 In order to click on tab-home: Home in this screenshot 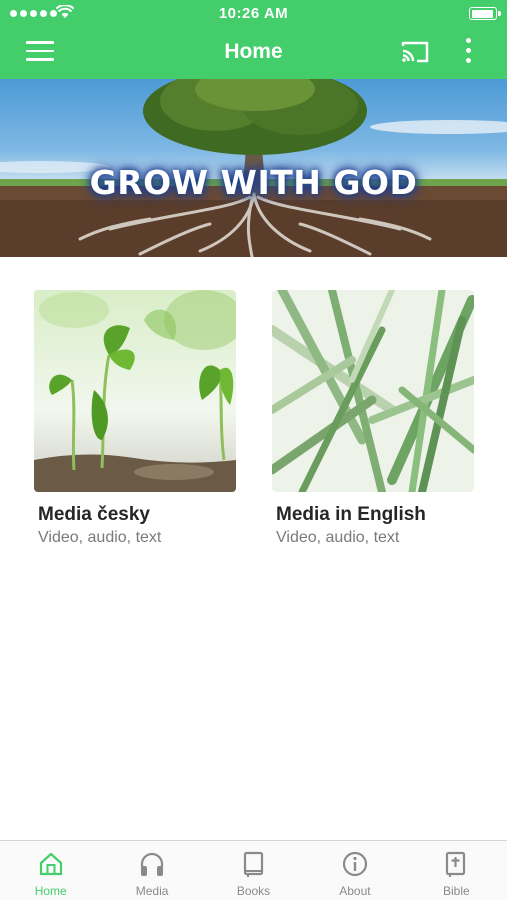, I will do `click(50, 870)`.